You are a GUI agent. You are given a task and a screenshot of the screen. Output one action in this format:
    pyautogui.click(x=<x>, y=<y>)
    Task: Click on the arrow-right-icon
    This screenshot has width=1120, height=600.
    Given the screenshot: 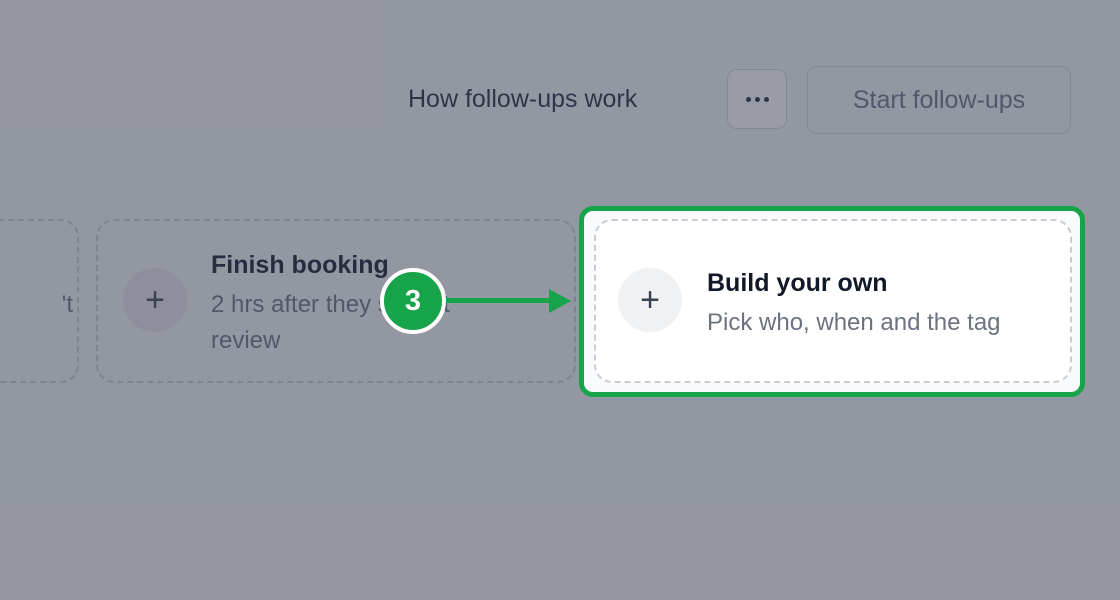 What is the action you would take?
    pyautogui.click(x=560, y=301)
    